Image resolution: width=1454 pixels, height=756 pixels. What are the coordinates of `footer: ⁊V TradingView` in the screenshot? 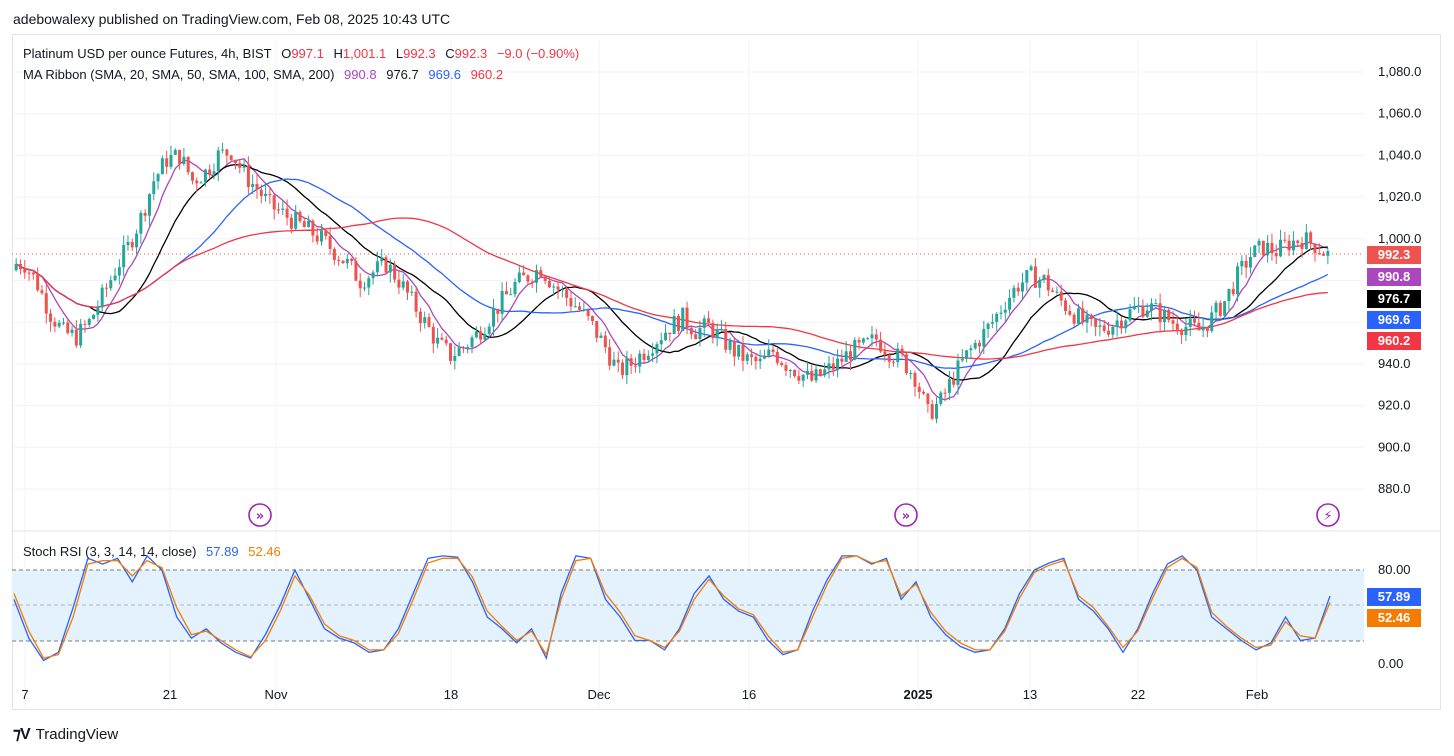 It's located at (65, 734).